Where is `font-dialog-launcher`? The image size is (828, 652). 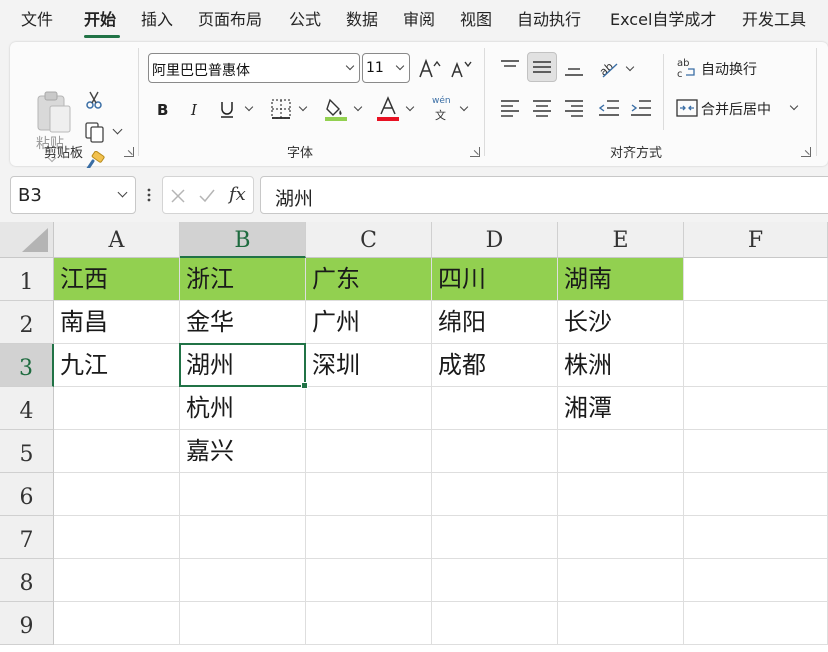
font-dialog-launcher is located at coordinates (475, 152).